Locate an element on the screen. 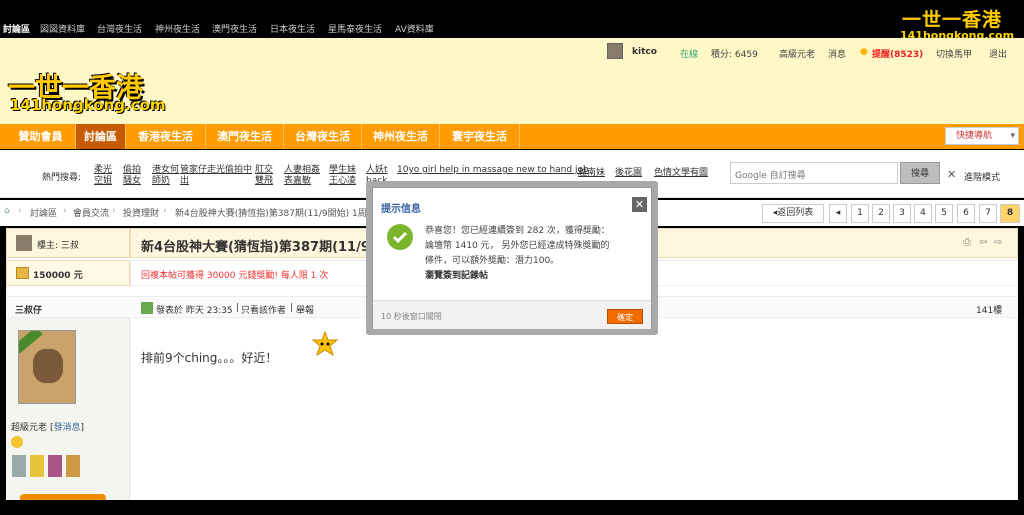  breadcrumb-item: 討論區 is located at coordinates (43, 212).